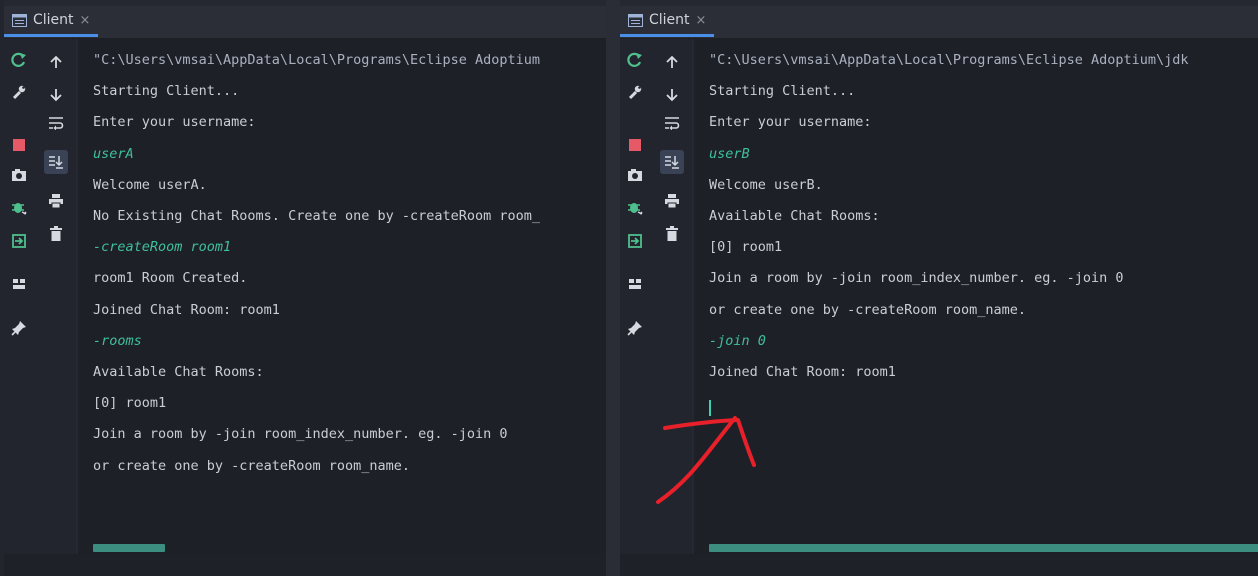 The image size is (1258, 576). What do you see at coordinates (40, 307) in the screenshot?
I see `console-toolbar-left` at bounding box center [40, 307].